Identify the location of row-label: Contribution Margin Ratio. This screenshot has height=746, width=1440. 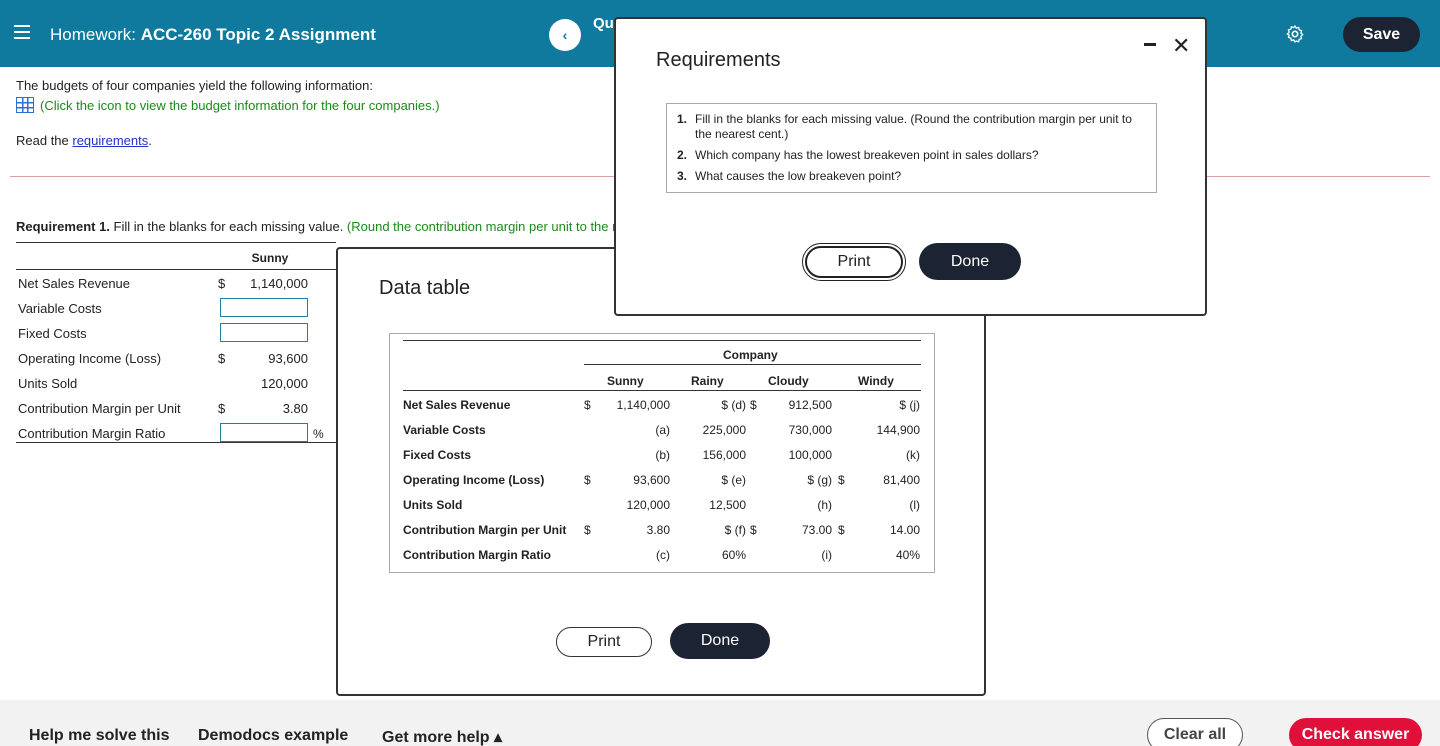
(92, 433).